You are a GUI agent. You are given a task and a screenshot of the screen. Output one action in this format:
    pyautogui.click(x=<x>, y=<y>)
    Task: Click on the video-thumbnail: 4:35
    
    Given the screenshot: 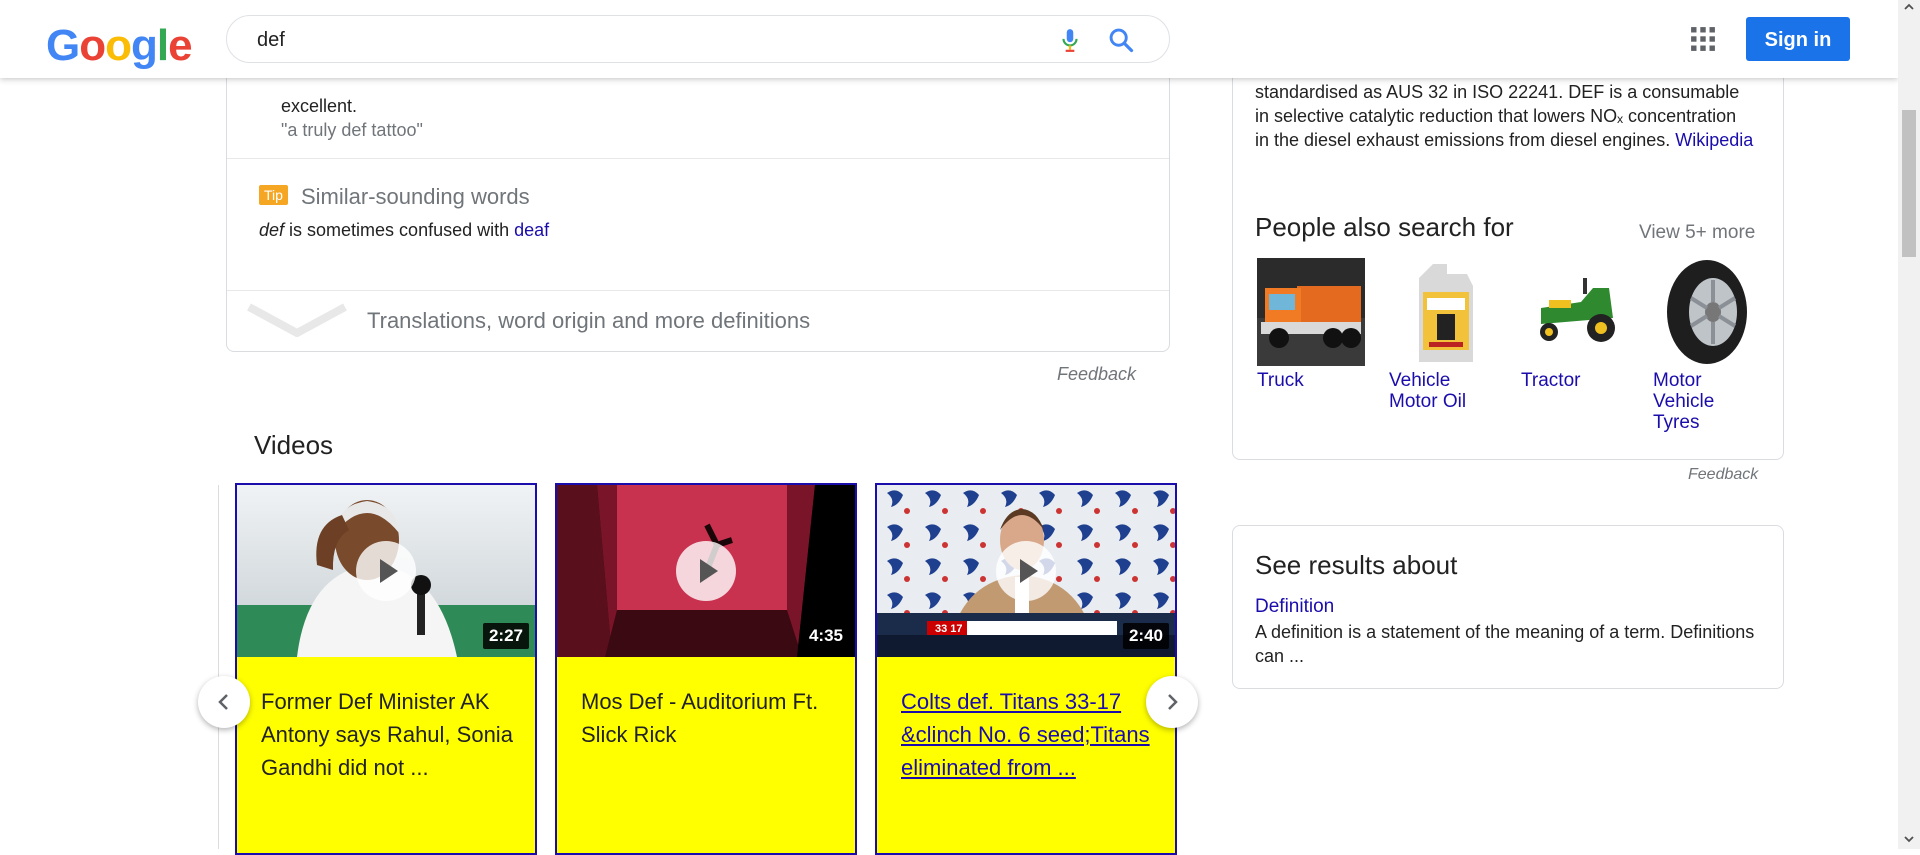 What is the action you would take?
    pyautogui.click(x=706, y=571)
    